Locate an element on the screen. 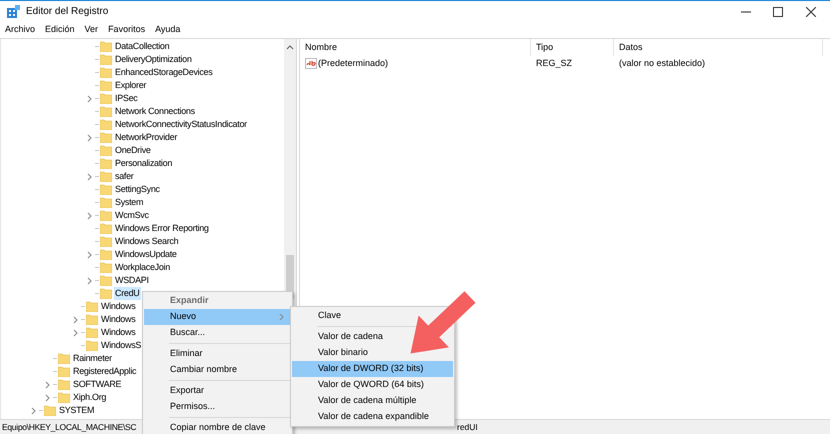  tree-item: NetworkProvider is located at coordinates (146, 137).